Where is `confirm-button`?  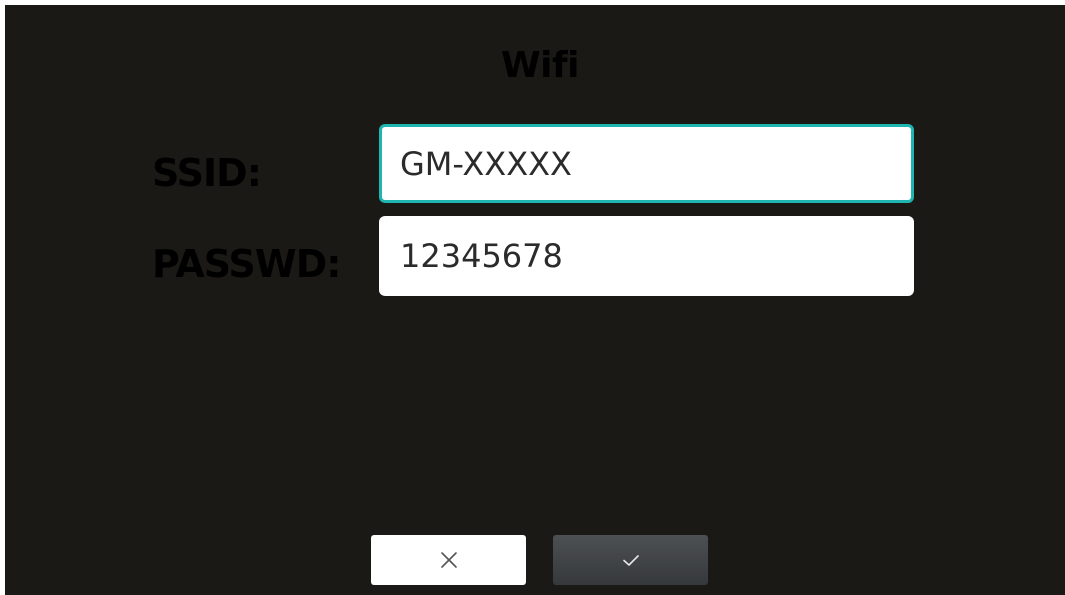
confirm-button is located at coordinates (630, 560).